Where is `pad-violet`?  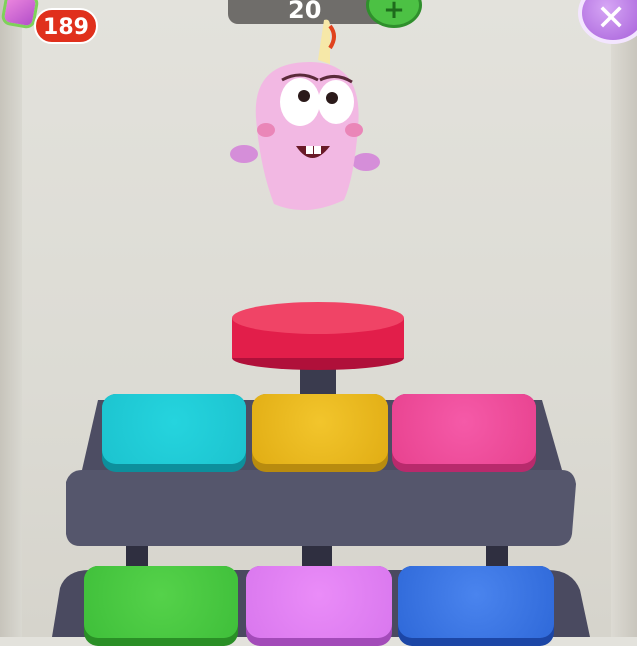
pad-violet is located at coordinates (319, 606).